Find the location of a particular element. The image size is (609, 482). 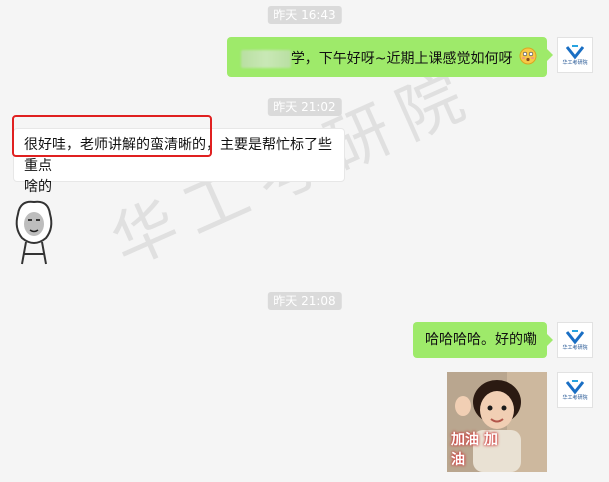

image-message: 加油 加油 is located at coordinates (497, 422).